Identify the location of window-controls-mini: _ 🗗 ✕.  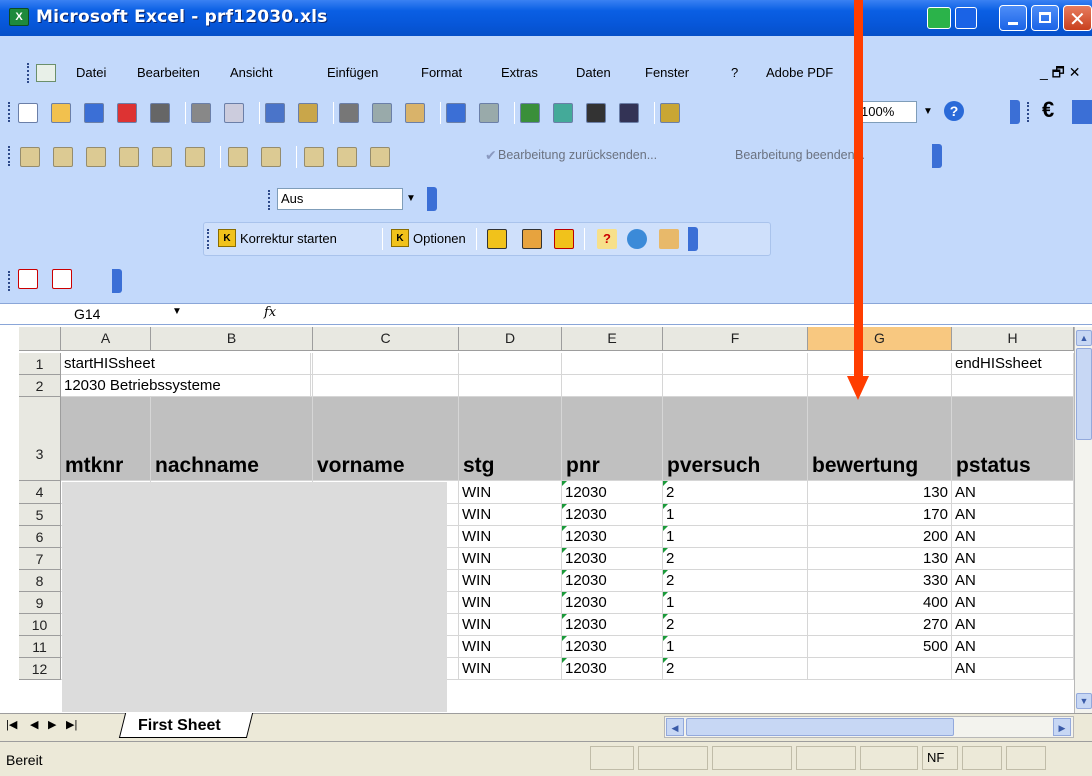
(1060, 74).